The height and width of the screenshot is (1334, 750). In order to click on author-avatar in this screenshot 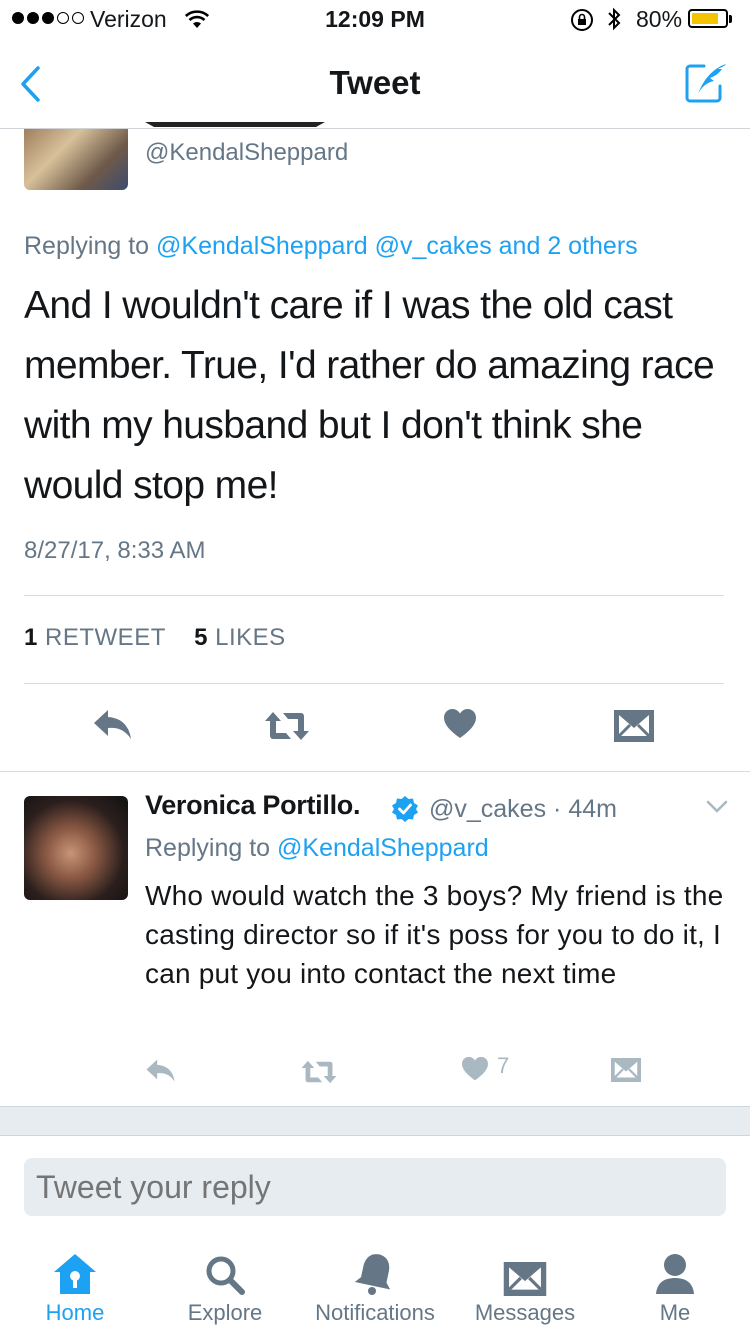, I will do `click(76, 159)`.